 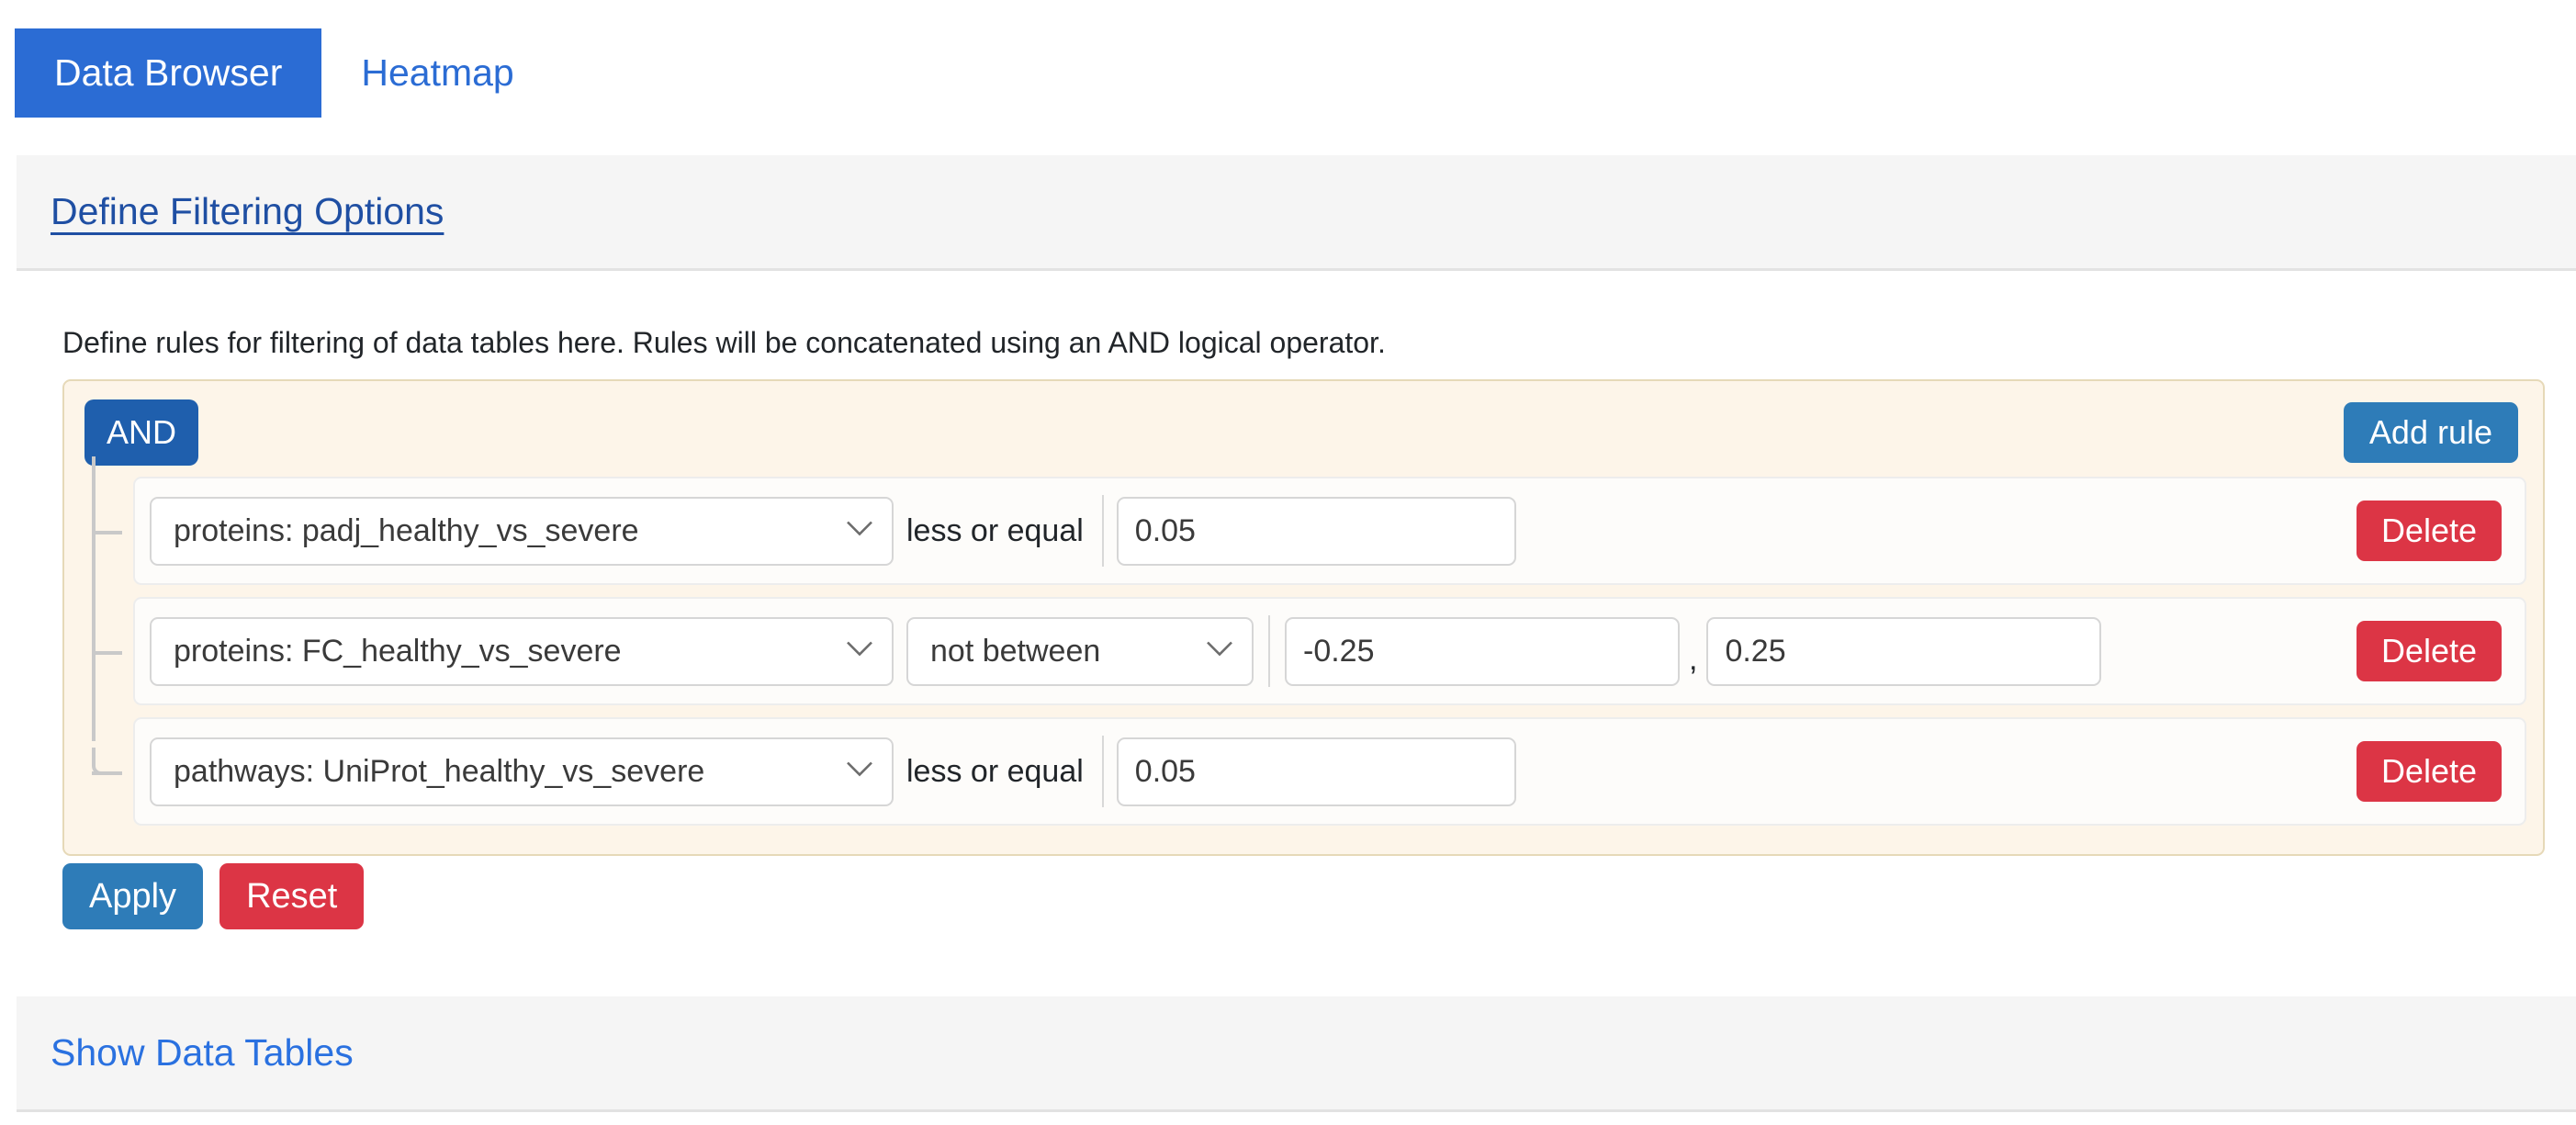 I want to click on define-filtering-options-panel-header: Define Filtering Options, so click(x=1296, y=213).